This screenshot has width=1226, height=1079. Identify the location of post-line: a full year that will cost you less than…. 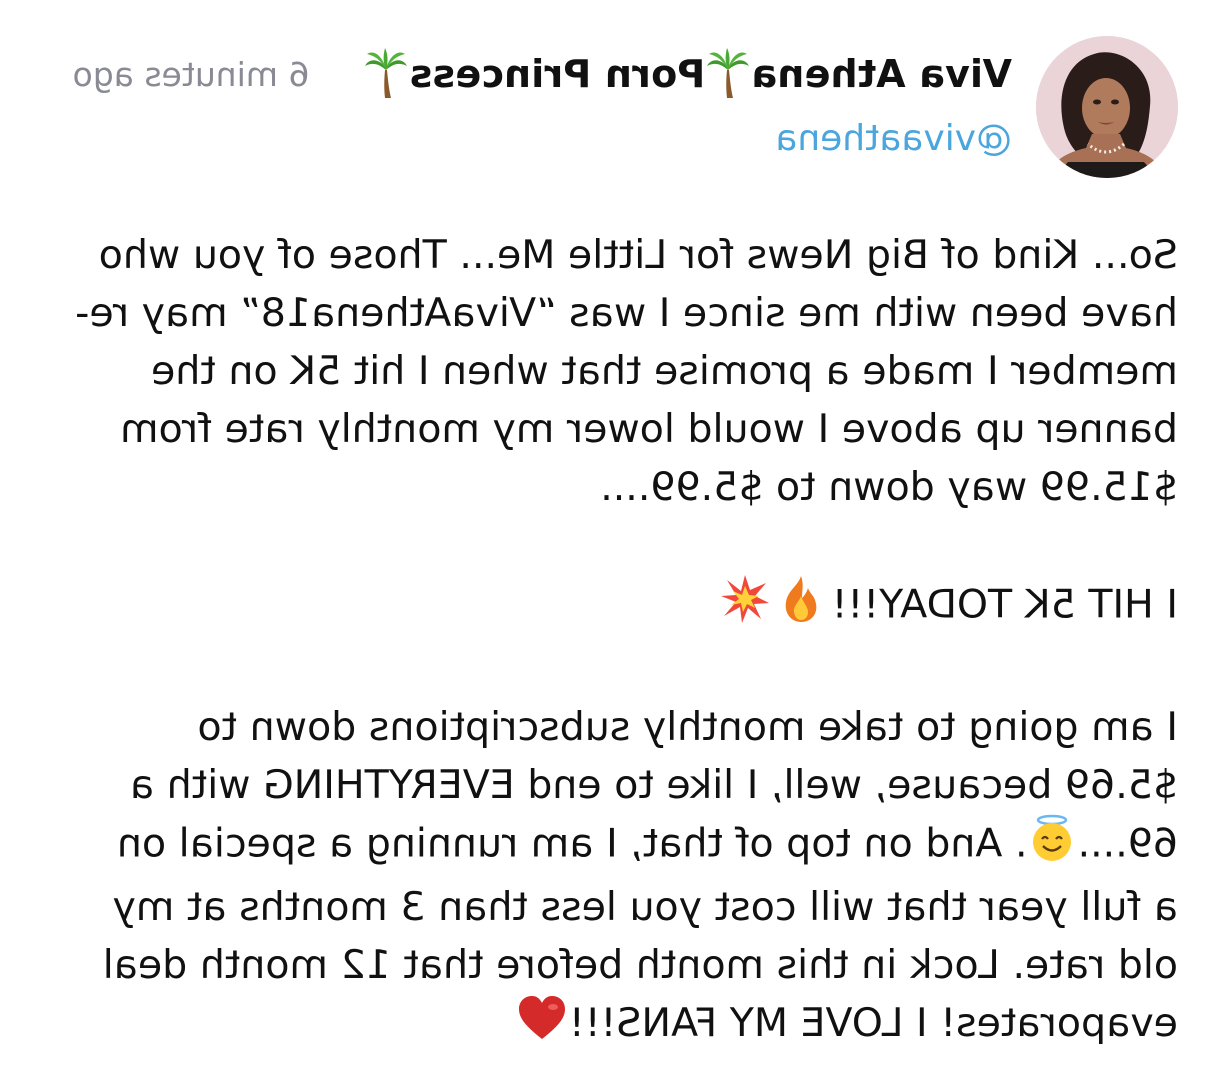
(645, 907).